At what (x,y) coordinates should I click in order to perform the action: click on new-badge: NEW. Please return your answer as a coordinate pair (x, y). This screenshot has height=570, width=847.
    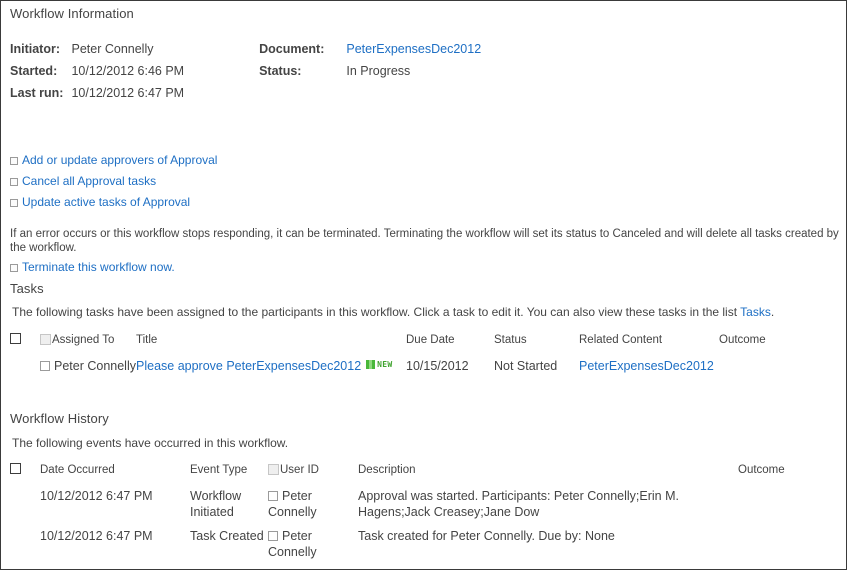
    Looking at the image, I should click on (379, 364).